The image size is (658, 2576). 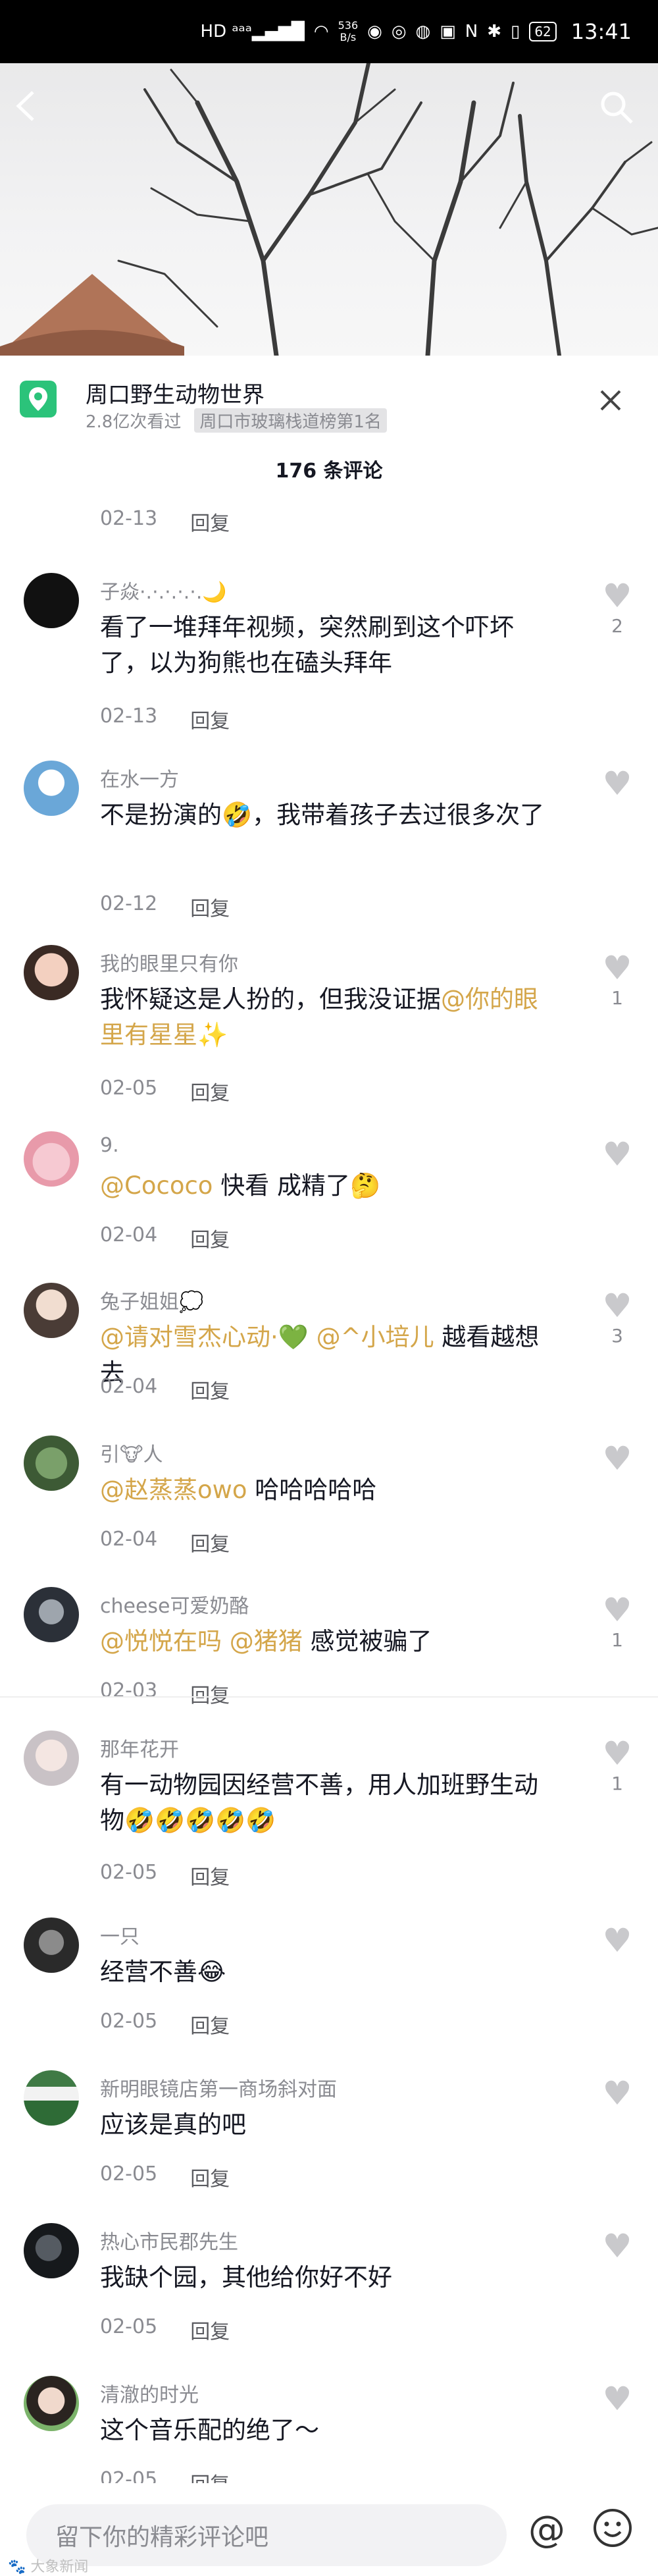 I want to click on comment-text: 这个音乐配的绝了～, so click(x=210, y=2430).